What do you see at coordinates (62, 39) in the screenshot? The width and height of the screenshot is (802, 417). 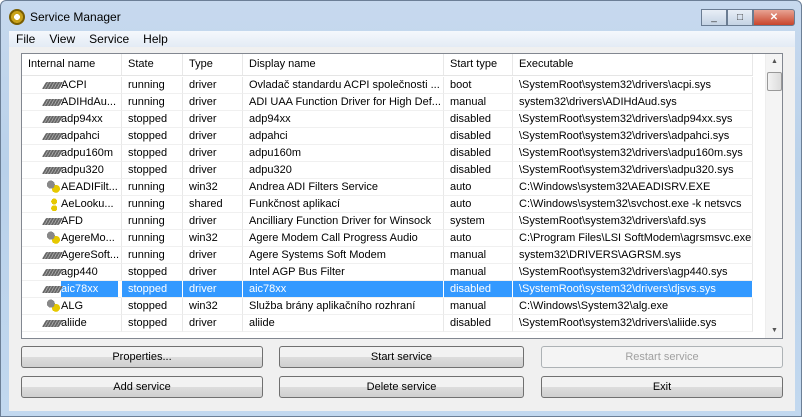 I see `menu-view: View` at bounding box center [62, 39].